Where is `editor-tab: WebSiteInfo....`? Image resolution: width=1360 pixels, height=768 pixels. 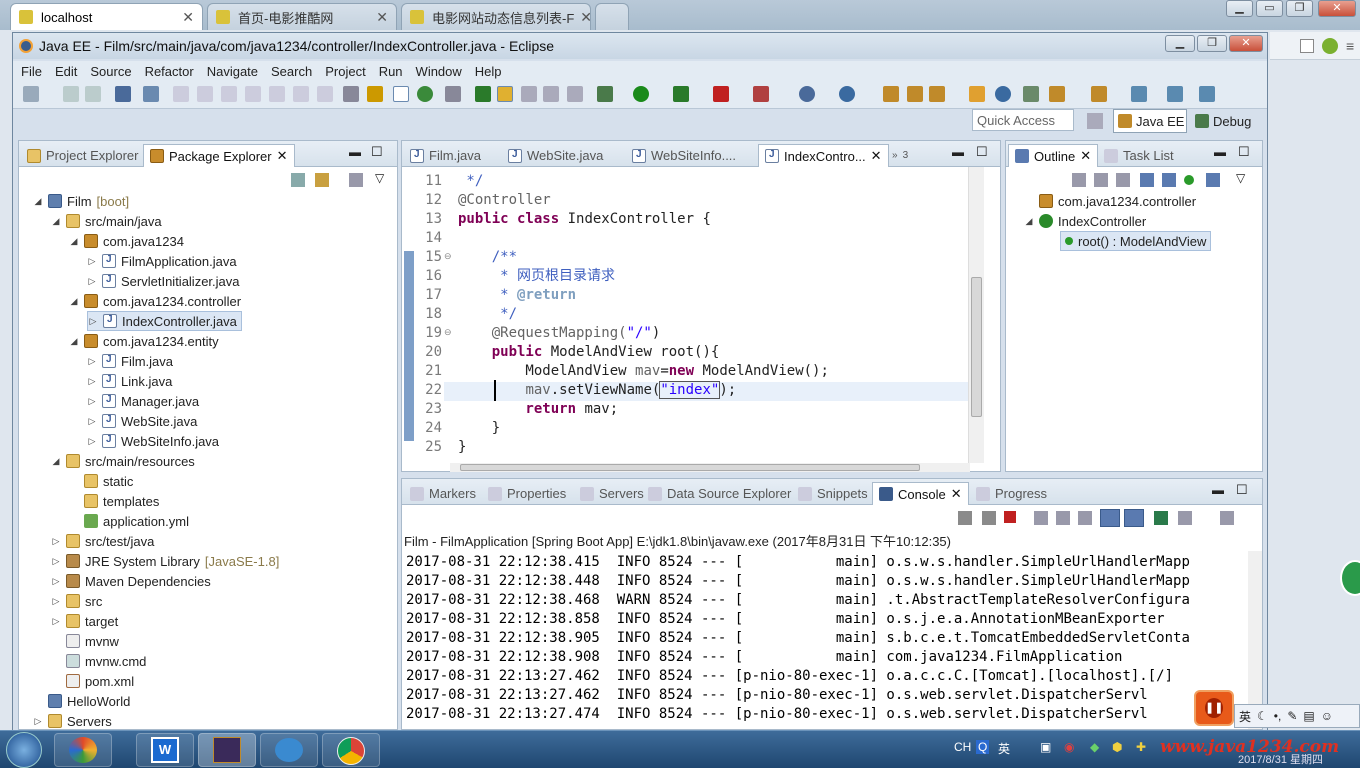
editor-tab: WebSiteInfo.... is located at coordinates (684, 155).